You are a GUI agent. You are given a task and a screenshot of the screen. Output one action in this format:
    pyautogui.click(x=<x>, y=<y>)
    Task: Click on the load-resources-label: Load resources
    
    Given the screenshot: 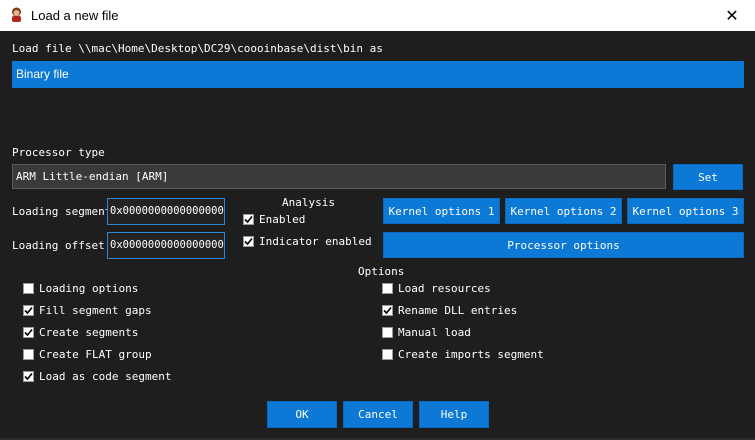 What is the action you would take?
    pyautogui.click(x=444, y=288)
    